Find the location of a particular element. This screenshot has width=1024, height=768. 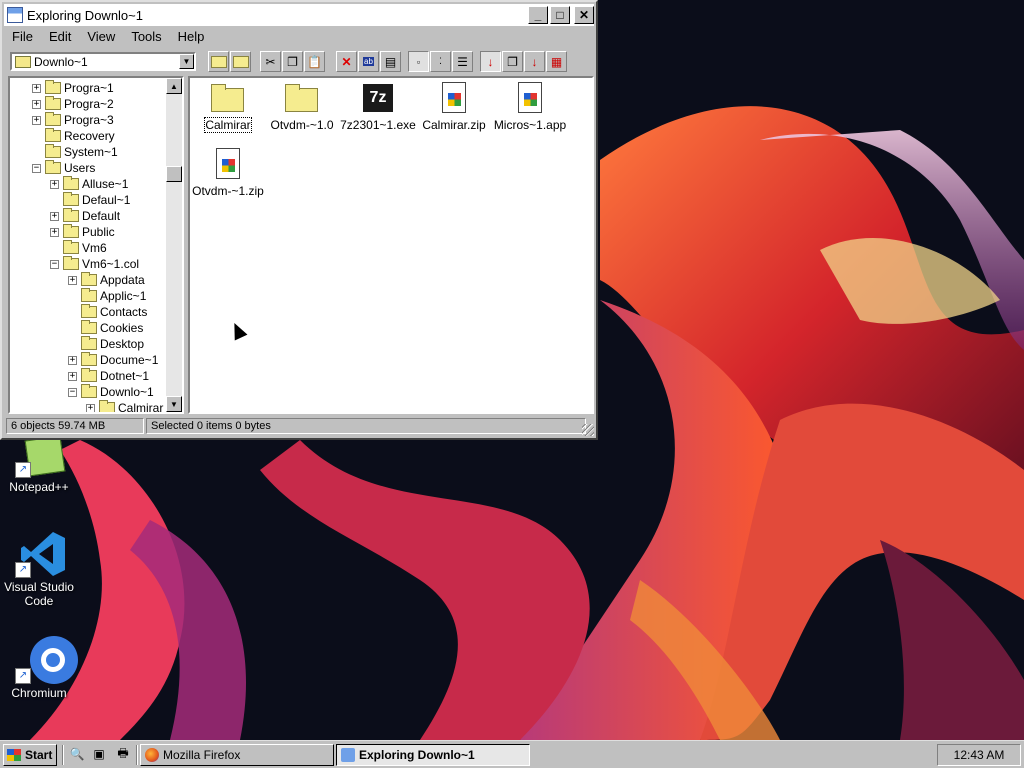

system-tray-clock: 12:43 AM is located at coordinates (979, 755).